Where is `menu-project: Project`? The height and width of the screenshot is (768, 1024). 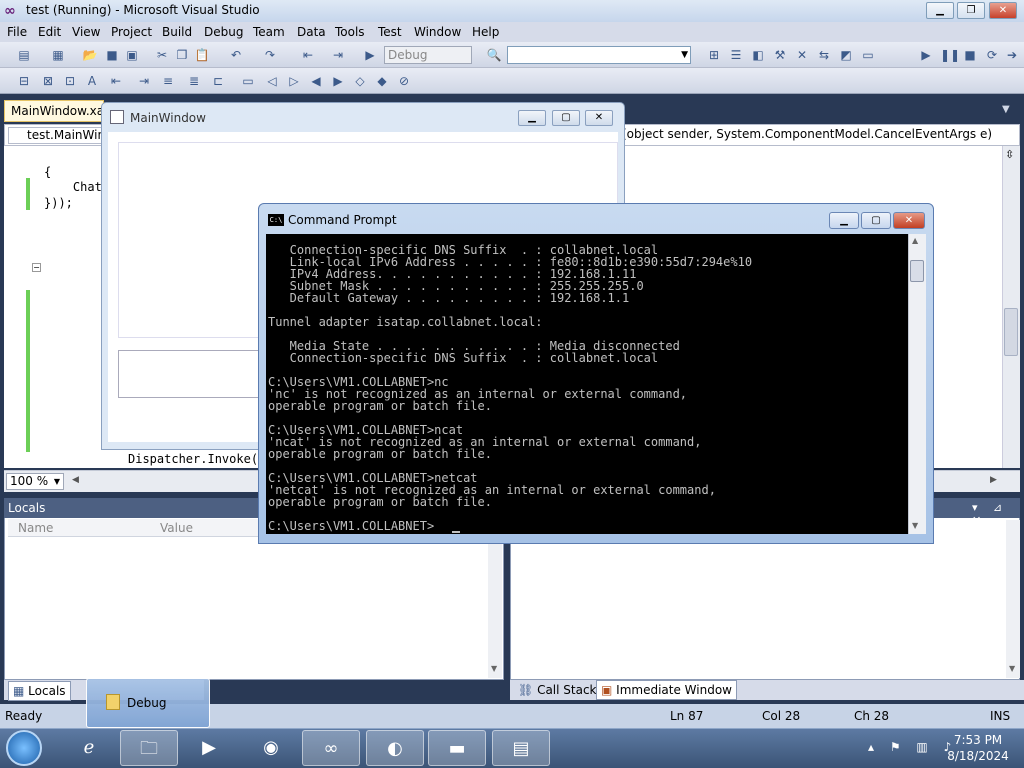
menu-project: Project is located at coordinates (131, 32).